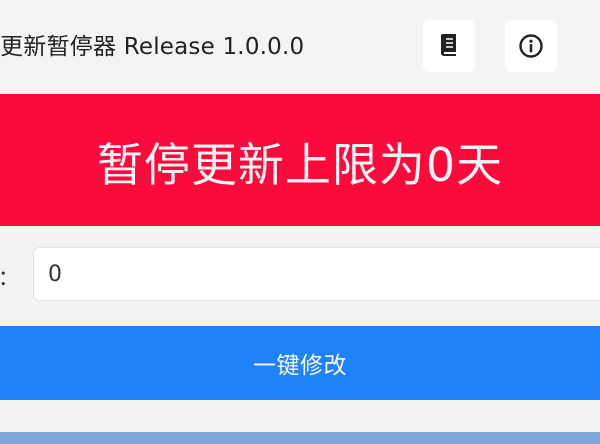 This screenshot has width=600, height=444. What do you see at coordinates (316, 274) in the screenshot?
I see `days-input` at bounding box center [316, 274].